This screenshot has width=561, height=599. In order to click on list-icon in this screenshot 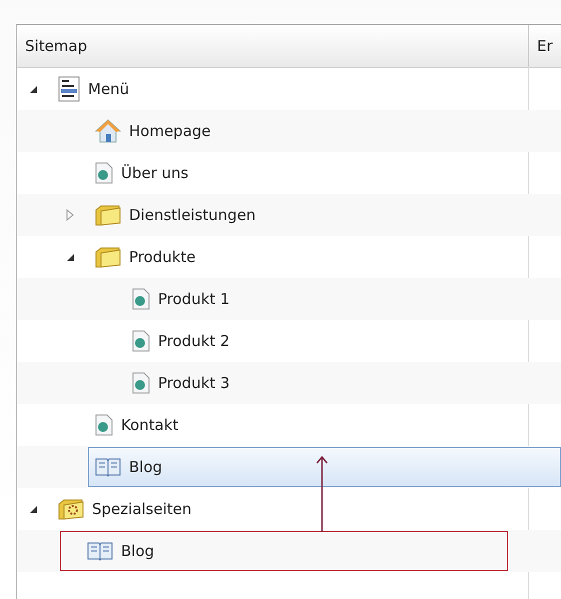, I will do `click(69, 89)`.